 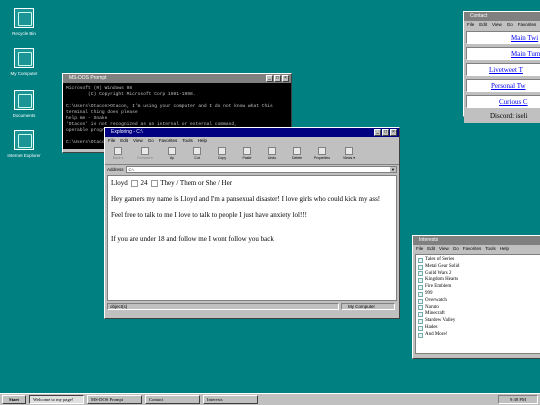 What do you see at coordinates (503, 69) in the screenshot?
I see `link-livetweet-twitter: Livetweet T` at bounding box center [503, 69].